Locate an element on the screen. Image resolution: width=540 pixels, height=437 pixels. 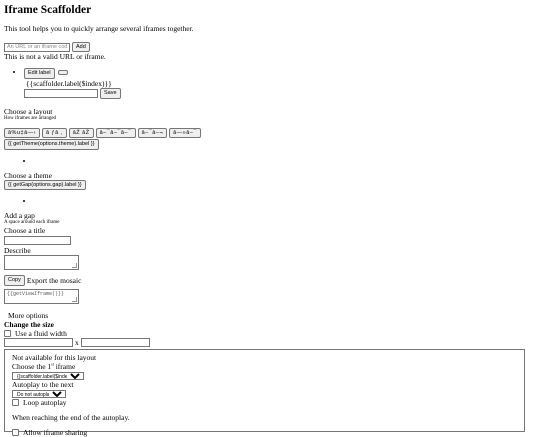
gap-section: Add a gap A space around each iframe is located at coordinates (270, 218).